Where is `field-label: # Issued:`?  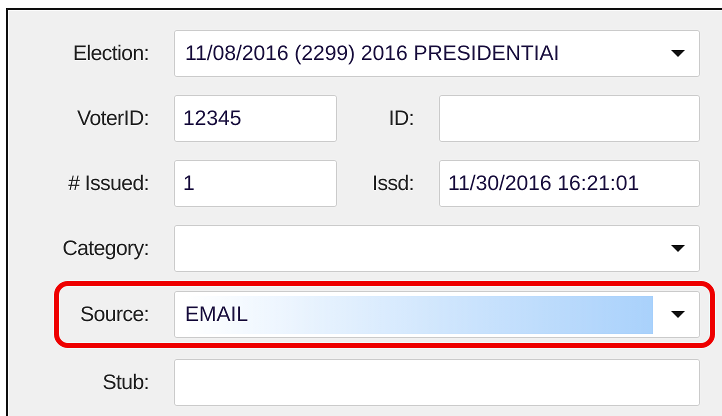 field-label: # Issued: is located at coordinates (108, 184).